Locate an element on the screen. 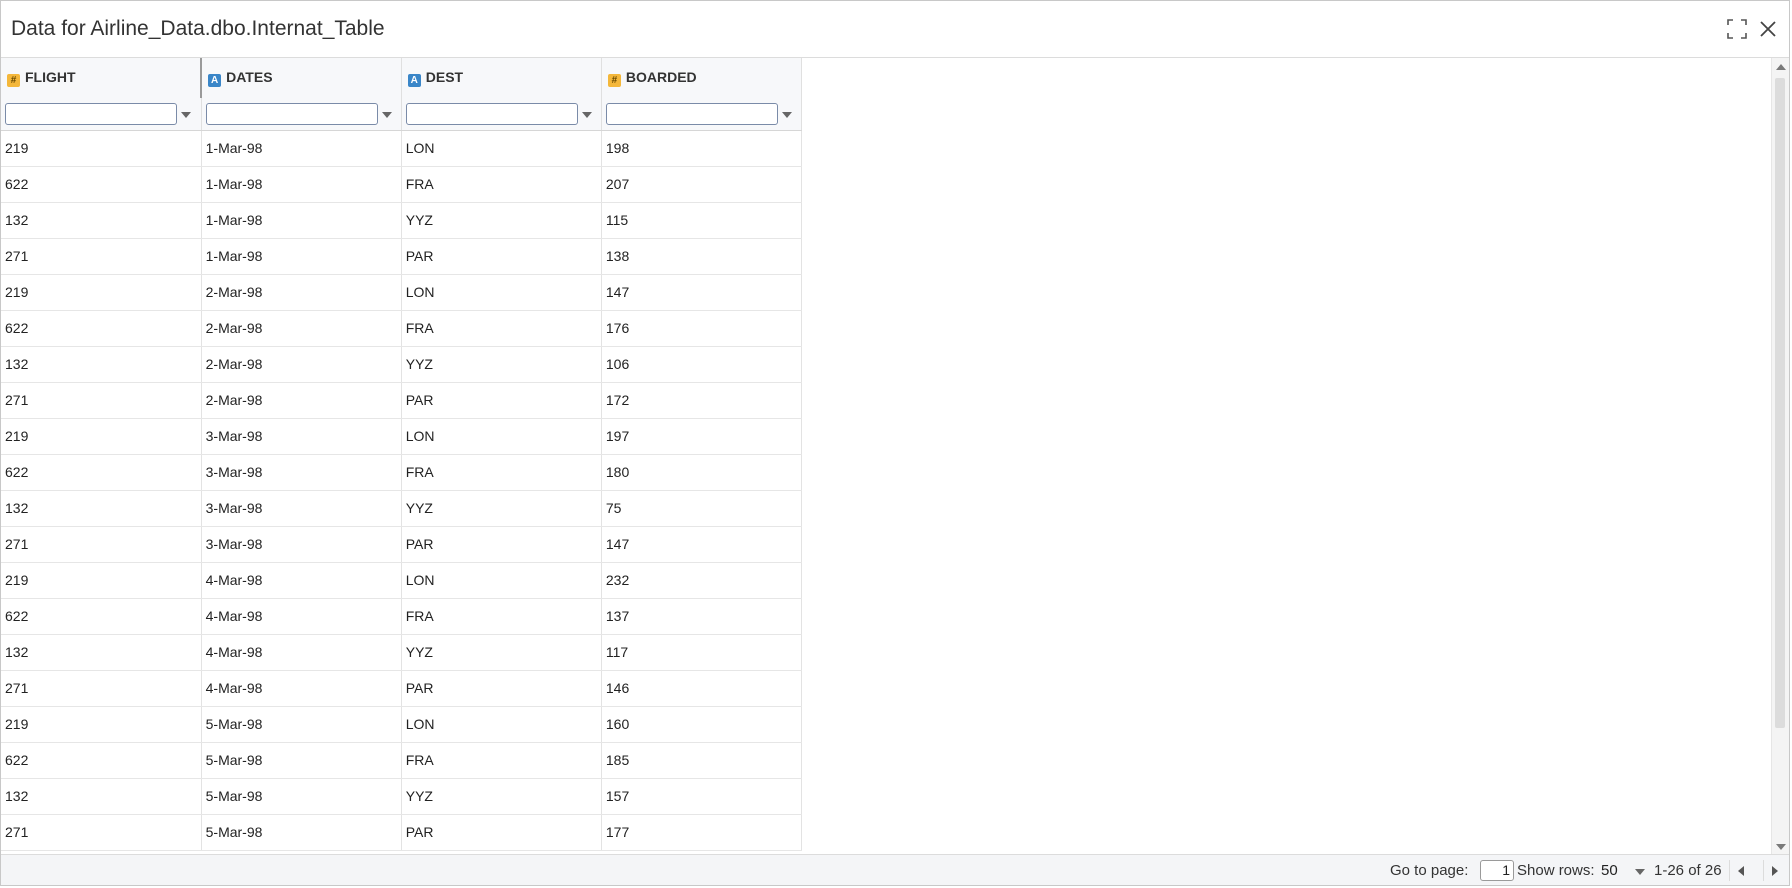 The height and width of the screenshot is (888, 1792). scroll-up-icon is located at coordinates (1781, 67).